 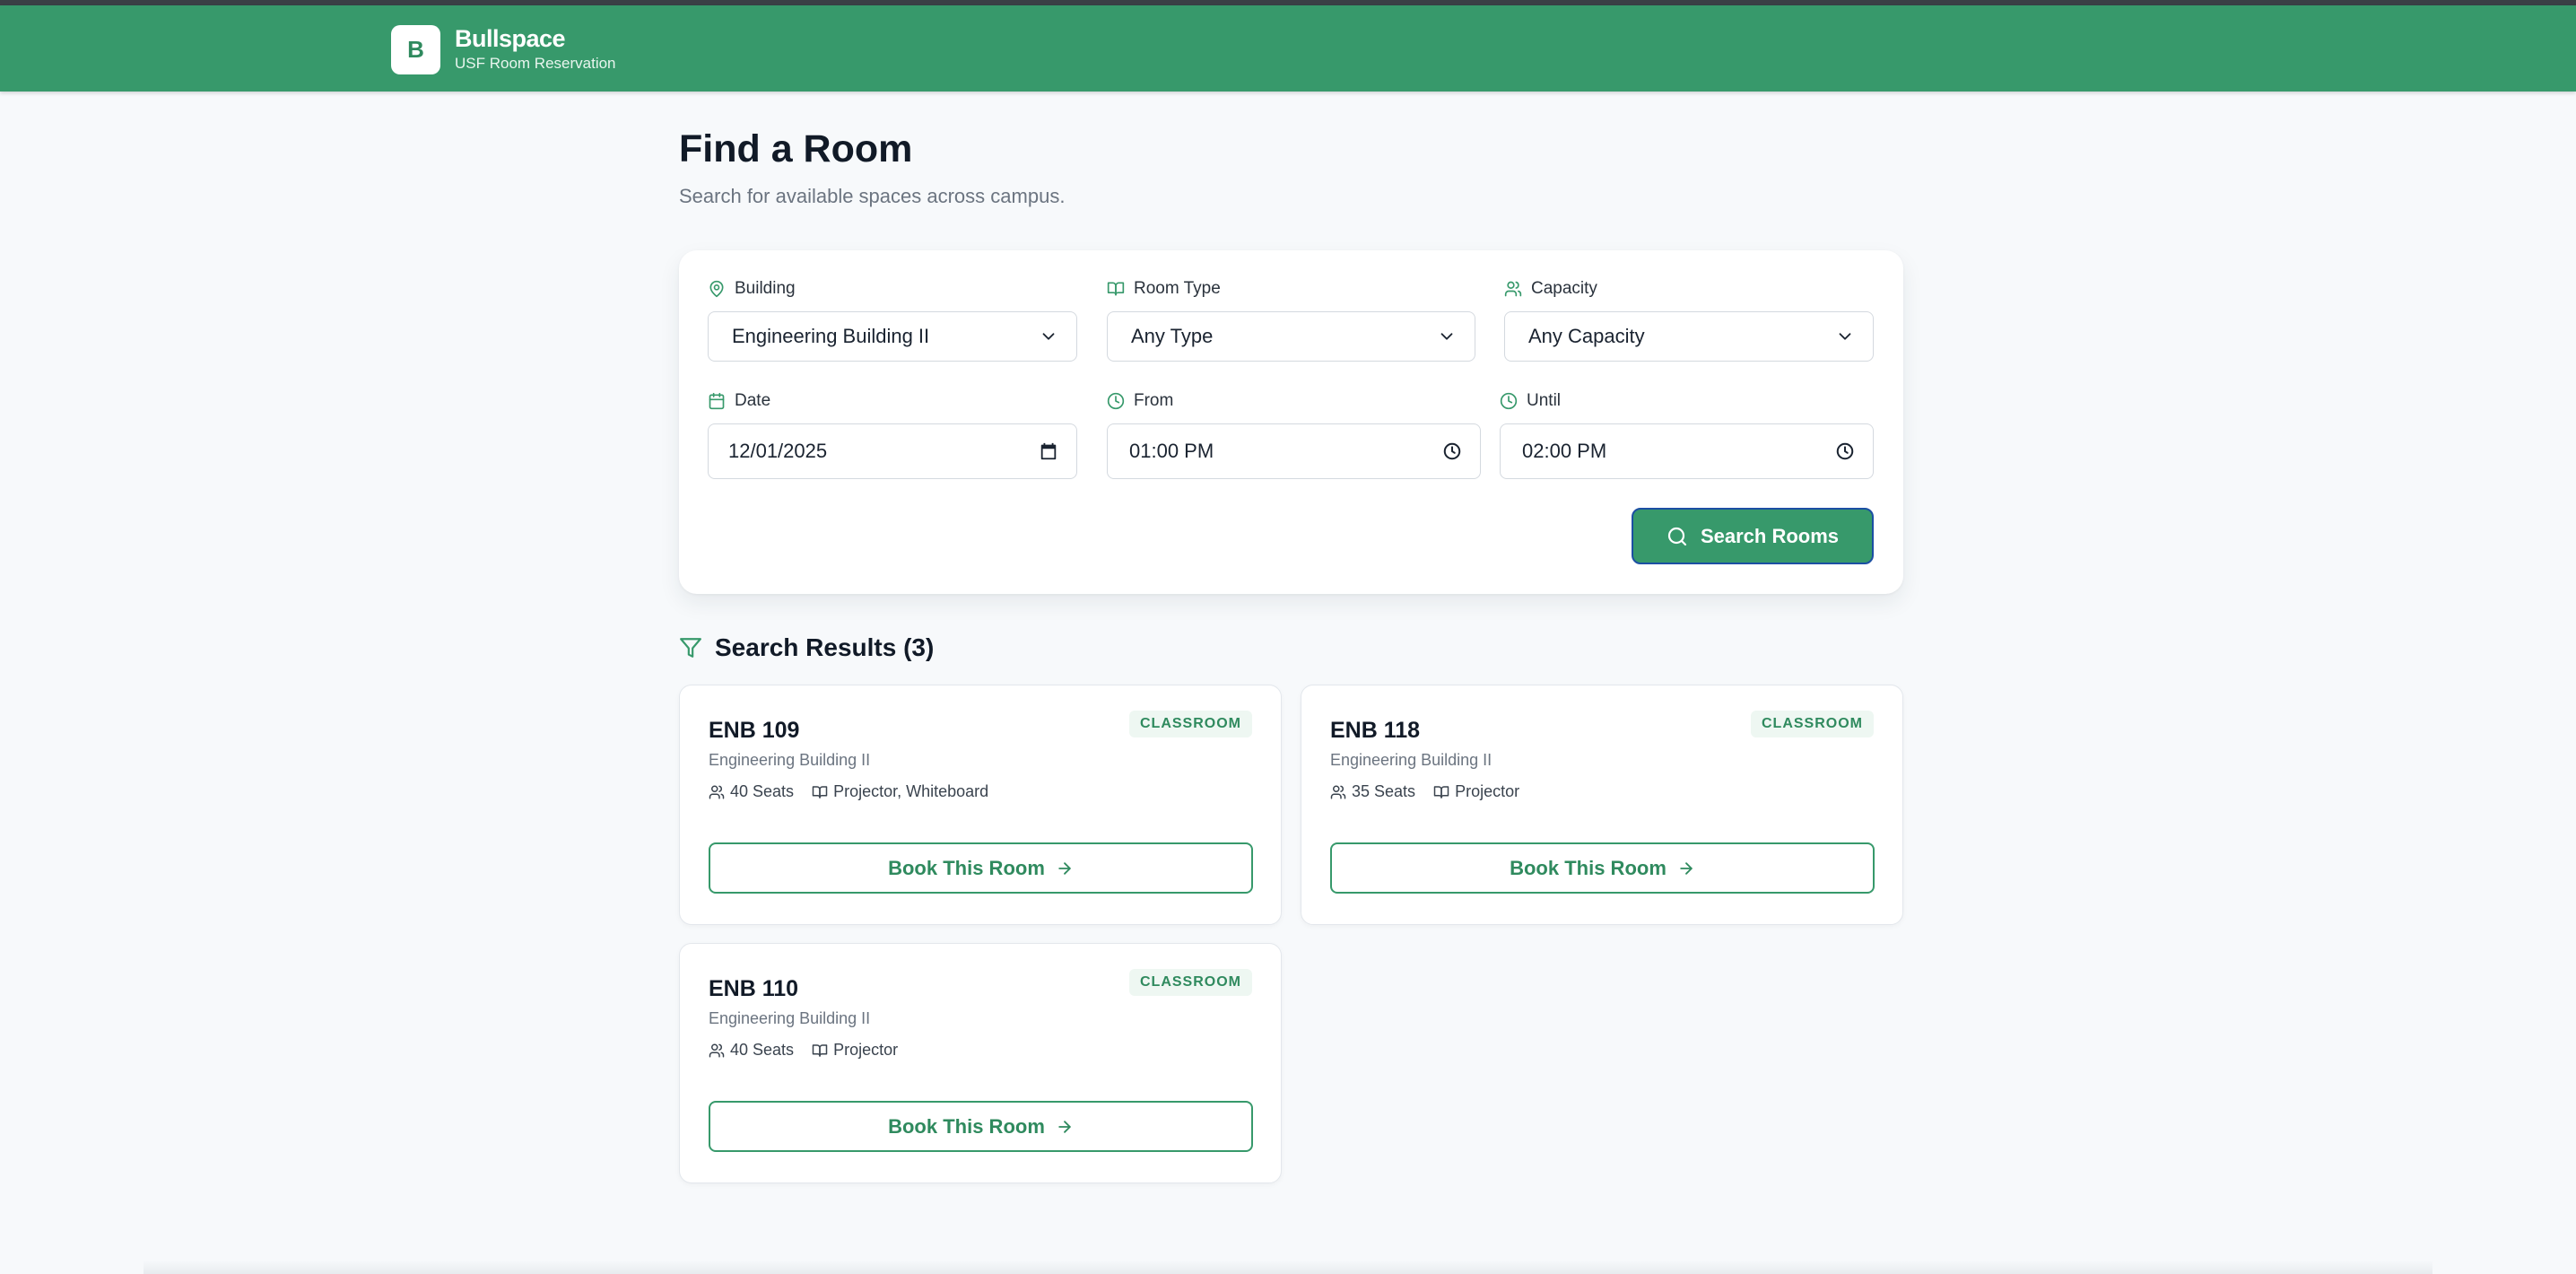 What do you see at coordinates (796, 148) in the screenshot?
I see `page-title: Find a Room` at bounding box center [796, 148].